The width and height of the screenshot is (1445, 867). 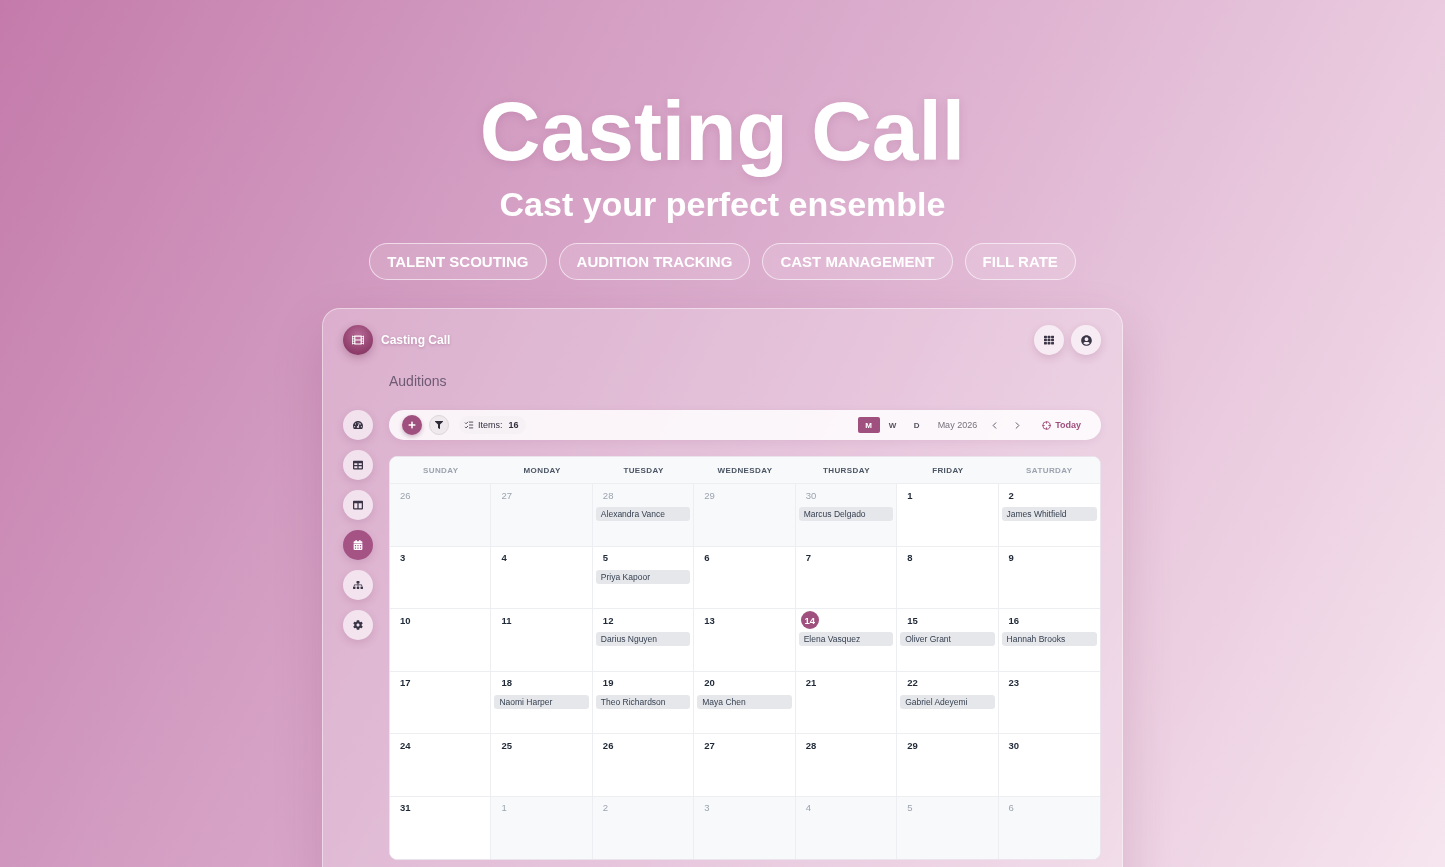 I want to click on filter-icon, so click(x=439, y=425).